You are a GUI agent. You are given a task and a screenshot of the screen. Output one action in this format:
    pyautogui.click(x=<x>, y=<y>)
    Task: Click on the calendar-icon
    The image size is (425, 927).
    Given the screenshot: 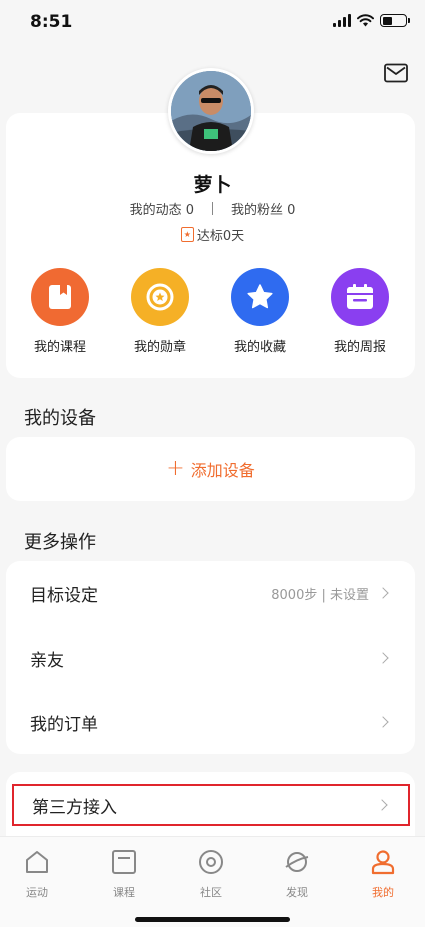 What is the action you would take?
    pyautogui.click(x=360, y=297)
    